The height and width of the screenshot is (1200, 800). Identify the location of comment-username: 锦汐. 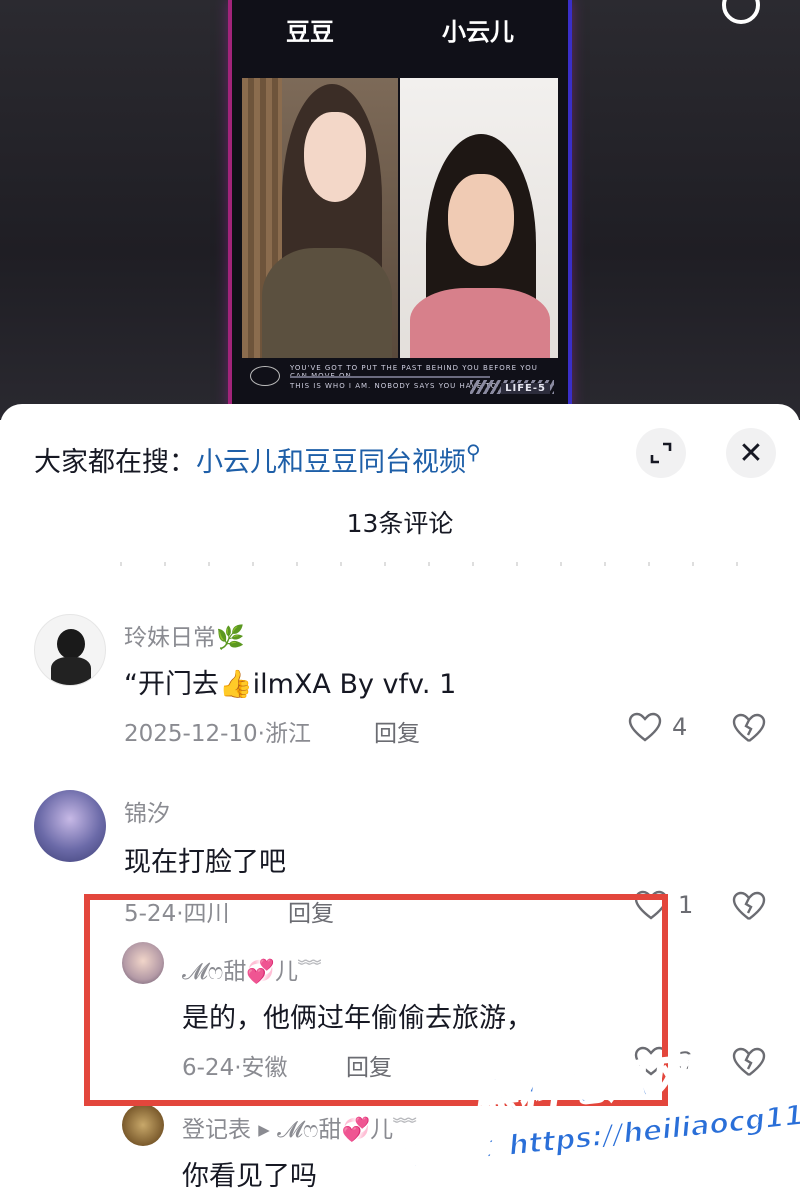
(147, 811).